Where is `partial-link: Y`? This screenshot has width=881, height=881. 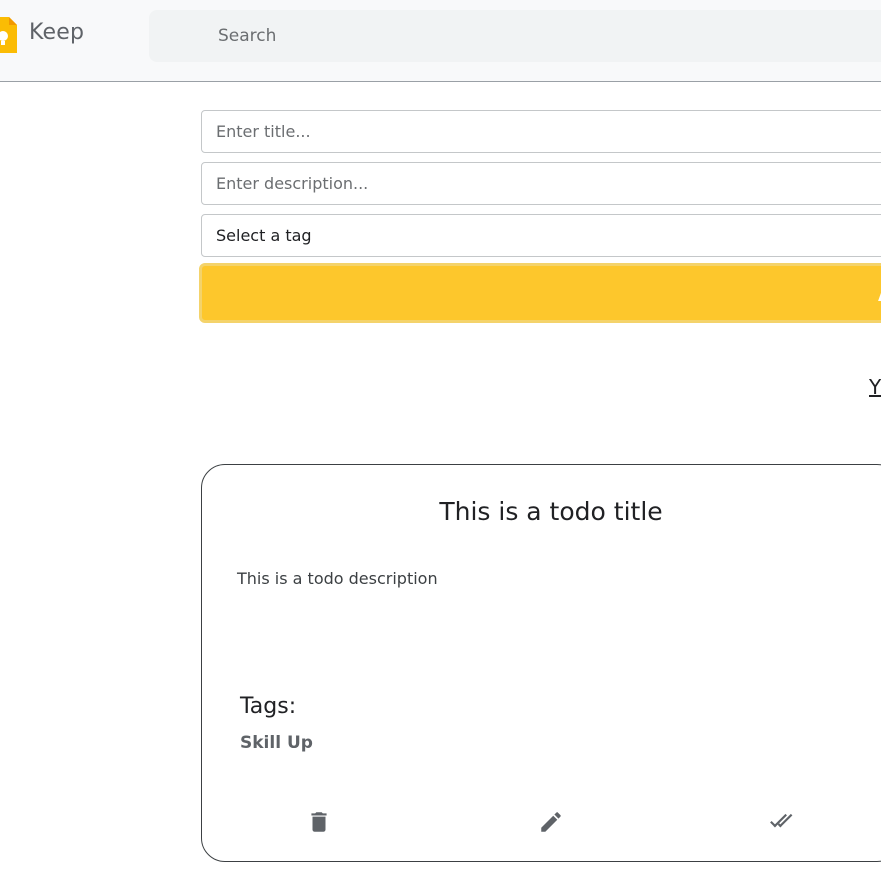 partial-link: Y is located at coordinates (875, 387).